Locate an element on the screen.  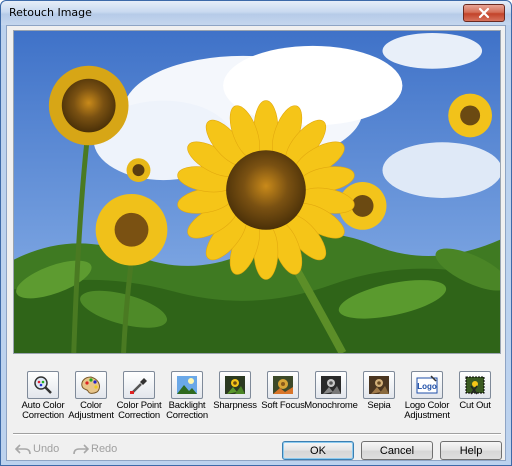
help-button: Help is located at coordinates (471, 450).